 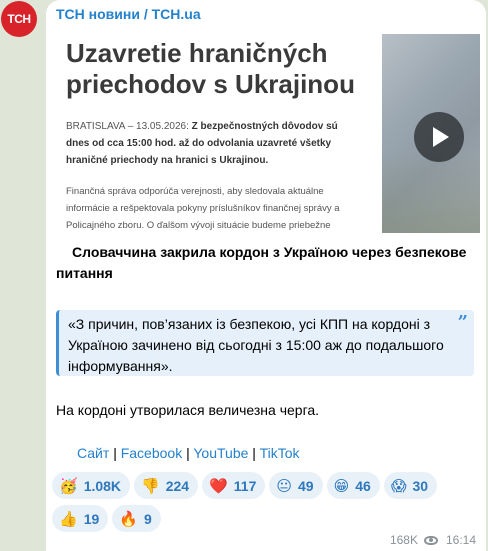 What do you see at coordinates (220, 453) in the screenshot?
I see `link-youtube: YouTube` at bounding box center [220, 453].